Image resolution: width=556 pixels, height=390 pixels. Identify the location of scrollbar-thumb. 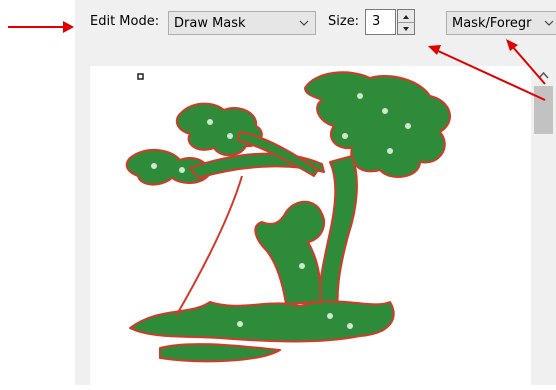
(543, 110).